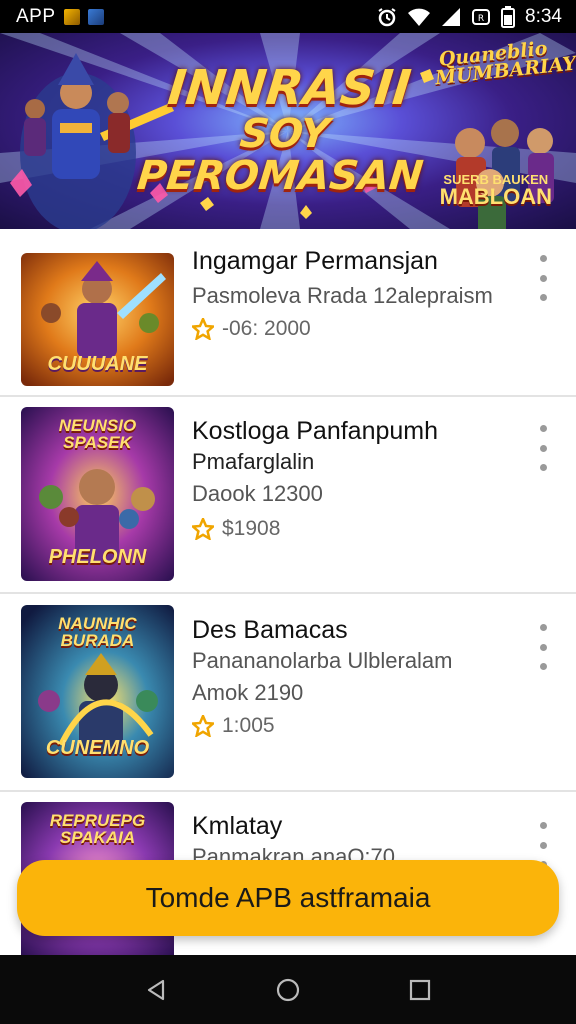  Describe the element at coordinates (322, 660) in the screenshot. I see `game-description: Panananolarba Ulbleralam` at that location.